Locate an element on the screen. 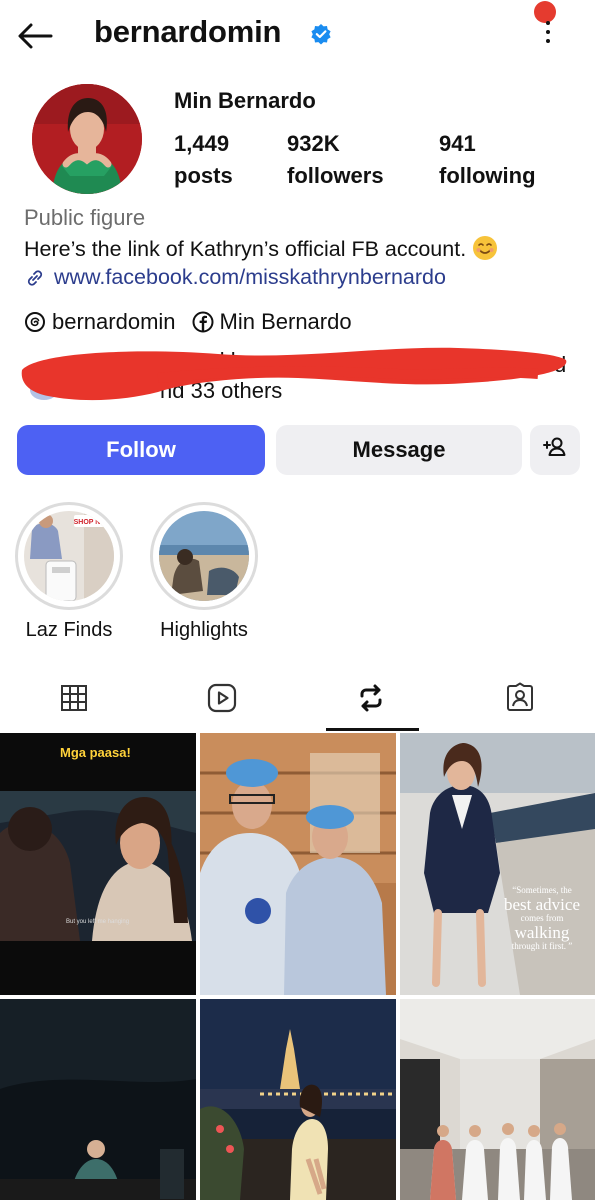  threads-icon is located at coordinates (35, 322).